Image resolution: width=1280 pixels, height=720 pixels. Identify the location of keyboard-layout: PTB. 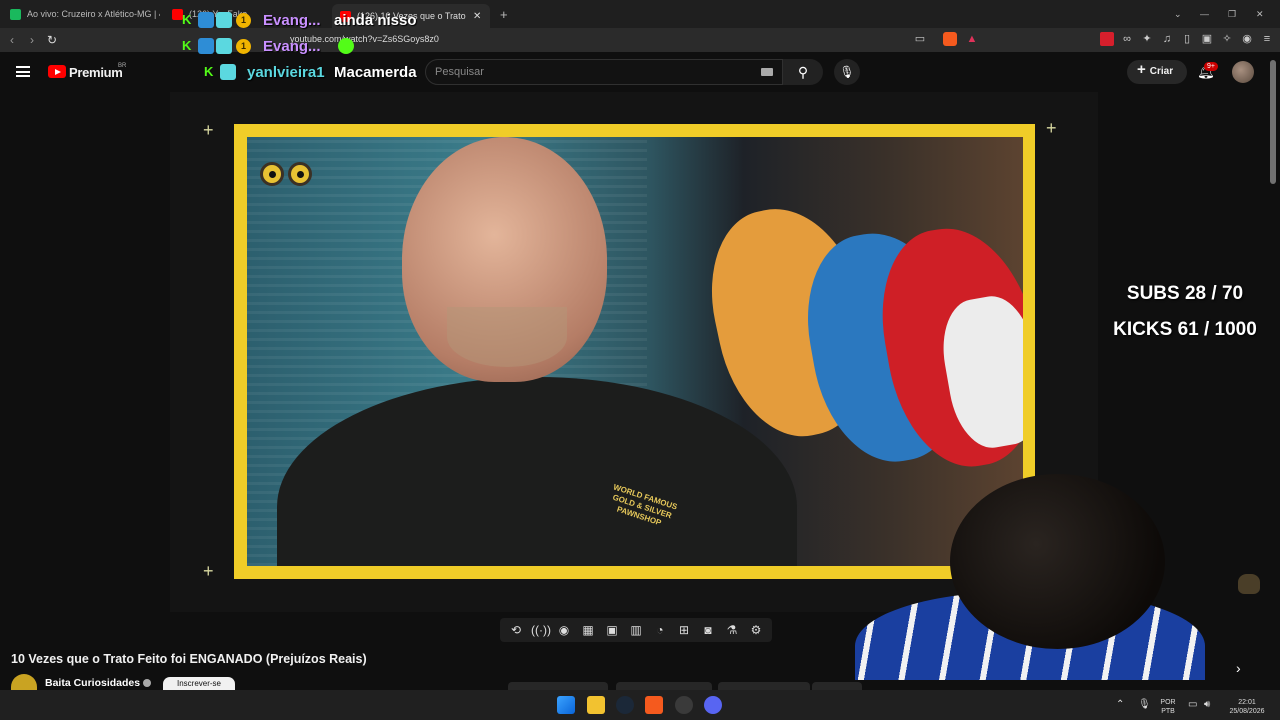
(1168, 711).